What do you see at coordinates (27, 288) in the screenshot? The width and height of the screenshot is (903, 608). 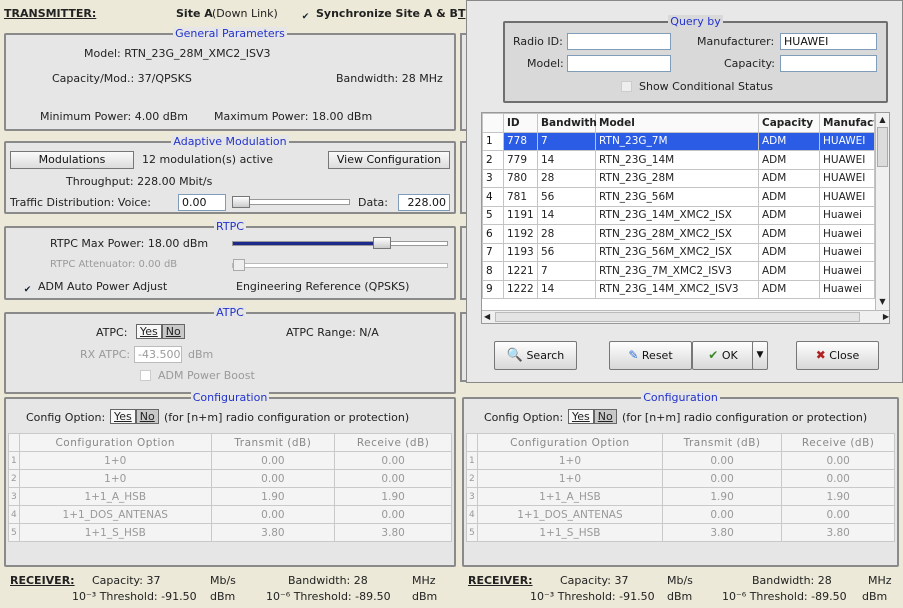 I see `auto-adjust-checkbox: ✔` at bounding box center [27, 288].